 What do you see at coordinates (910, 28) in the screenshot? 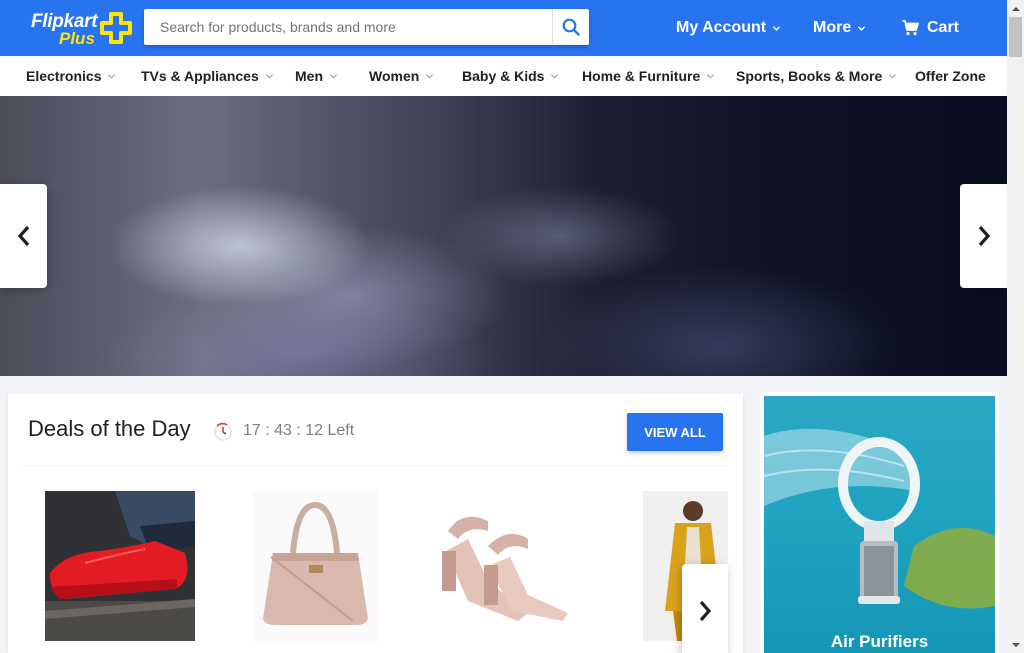
I see `cart-icon` at bounding box center [910, 28].